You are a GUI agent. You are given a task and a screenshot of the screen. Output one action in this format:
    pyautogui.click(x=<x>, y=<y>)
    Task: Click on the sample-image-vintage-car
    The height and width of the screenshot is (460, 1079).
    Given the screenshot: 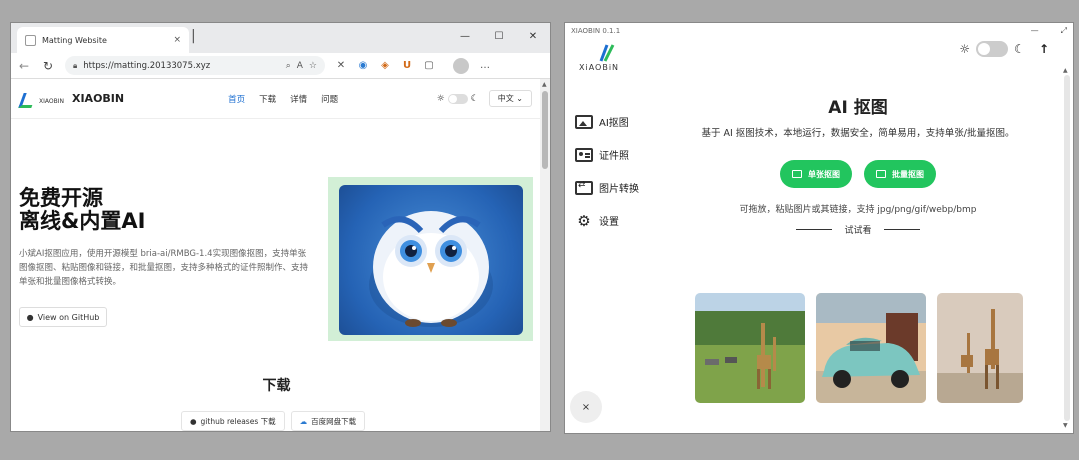 What is the action you would take?
    pyautogui.click(x=871, y=348)
    